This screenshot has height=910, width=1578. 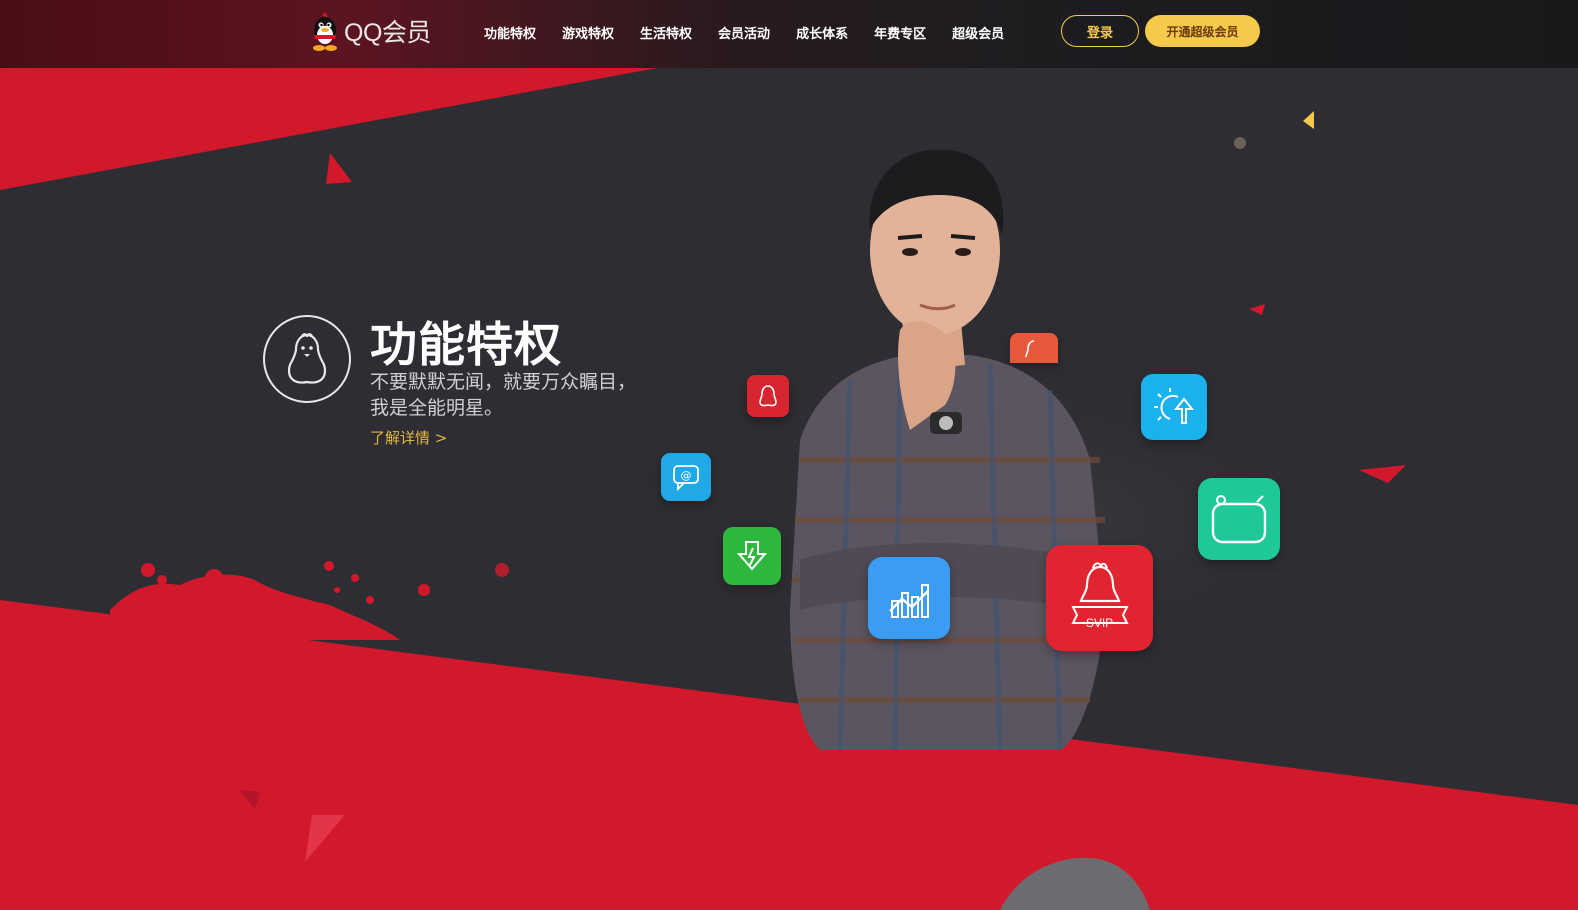 What do you see at coordinates (588, 32) in the screenshot?
I see `nav-item-game-privileges: 游戏特权` at bounding box center [588, 32].